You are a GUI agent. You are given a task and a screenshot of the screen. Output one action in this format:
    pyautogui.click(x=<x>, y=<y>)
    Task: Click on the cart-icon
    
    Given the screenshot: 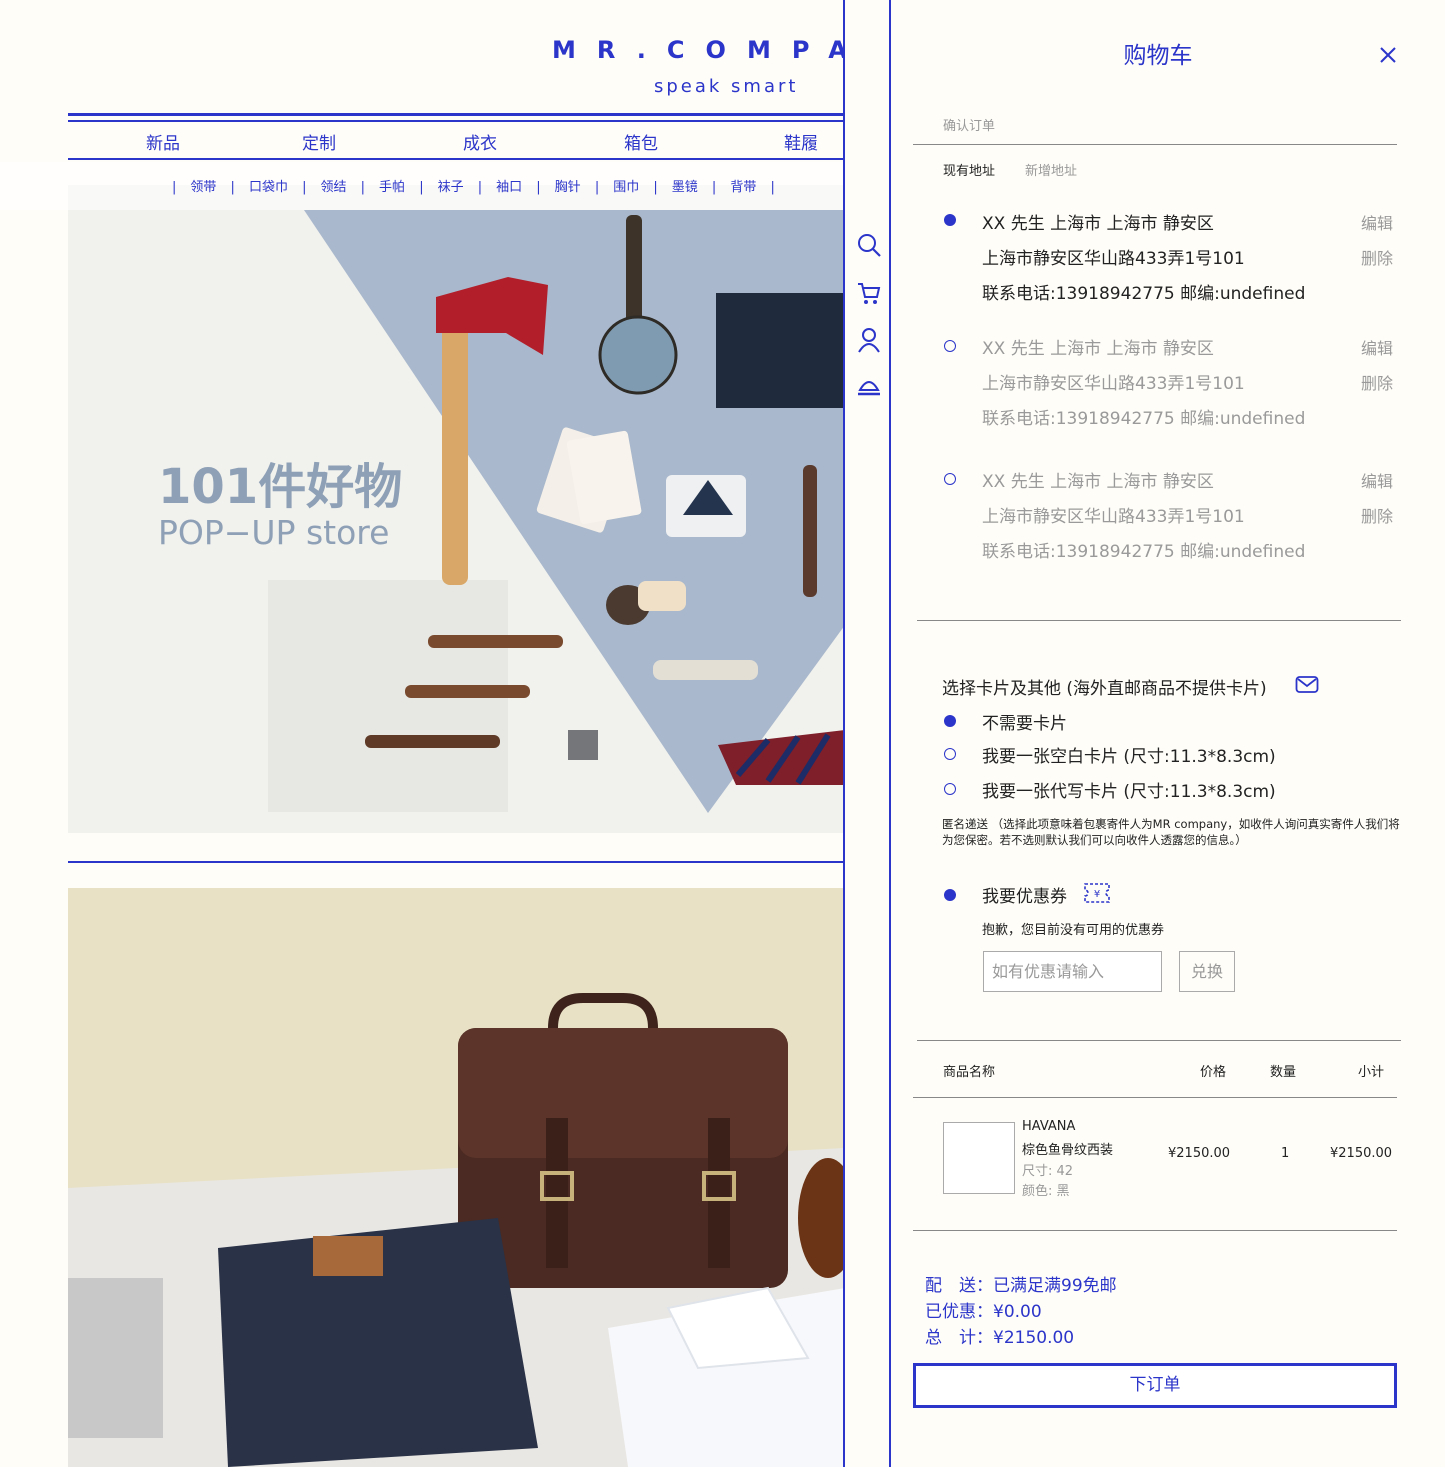 What is the action you would take?
    pyautogui.click(x=869, y=293)
    